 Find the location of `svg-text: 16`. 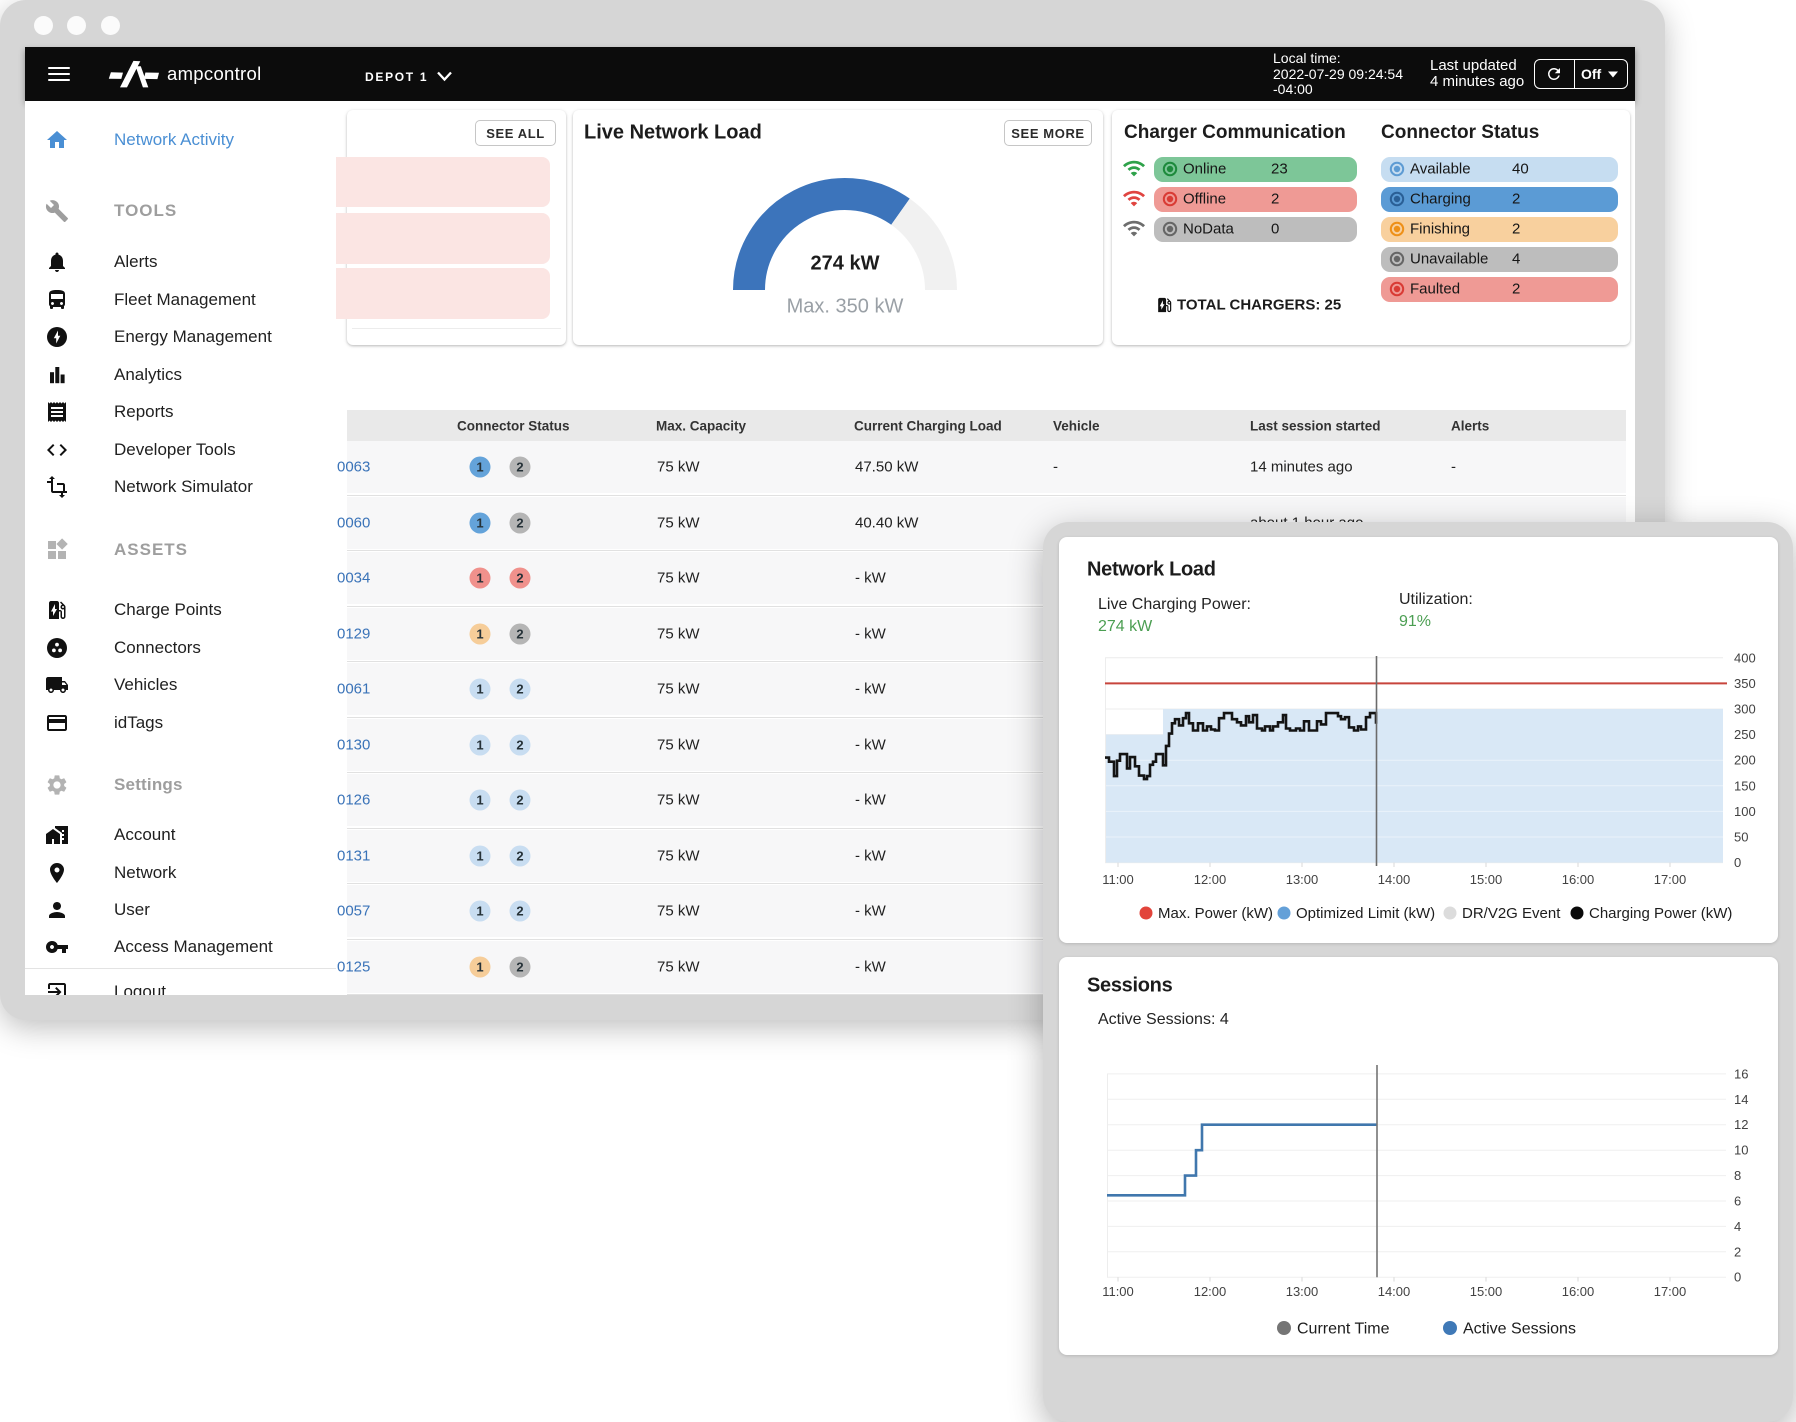

svg-text: 16 is located at coordinates (1741, 1073).